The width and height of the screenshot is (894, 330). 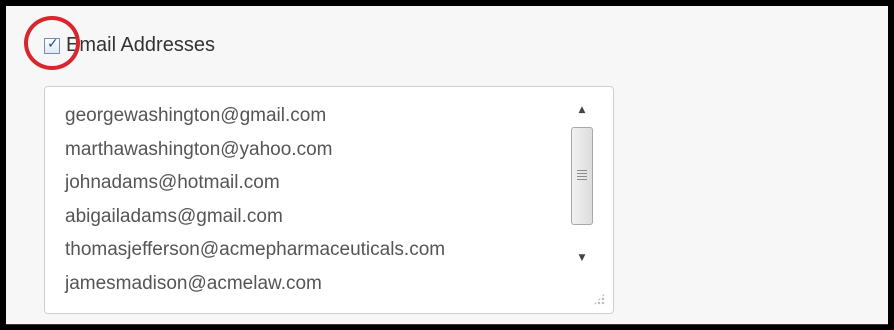 What do you see at coordinates (599, 299) in the screenshot?
I see `resize-grip-icon` at bounding box center [599, 299].